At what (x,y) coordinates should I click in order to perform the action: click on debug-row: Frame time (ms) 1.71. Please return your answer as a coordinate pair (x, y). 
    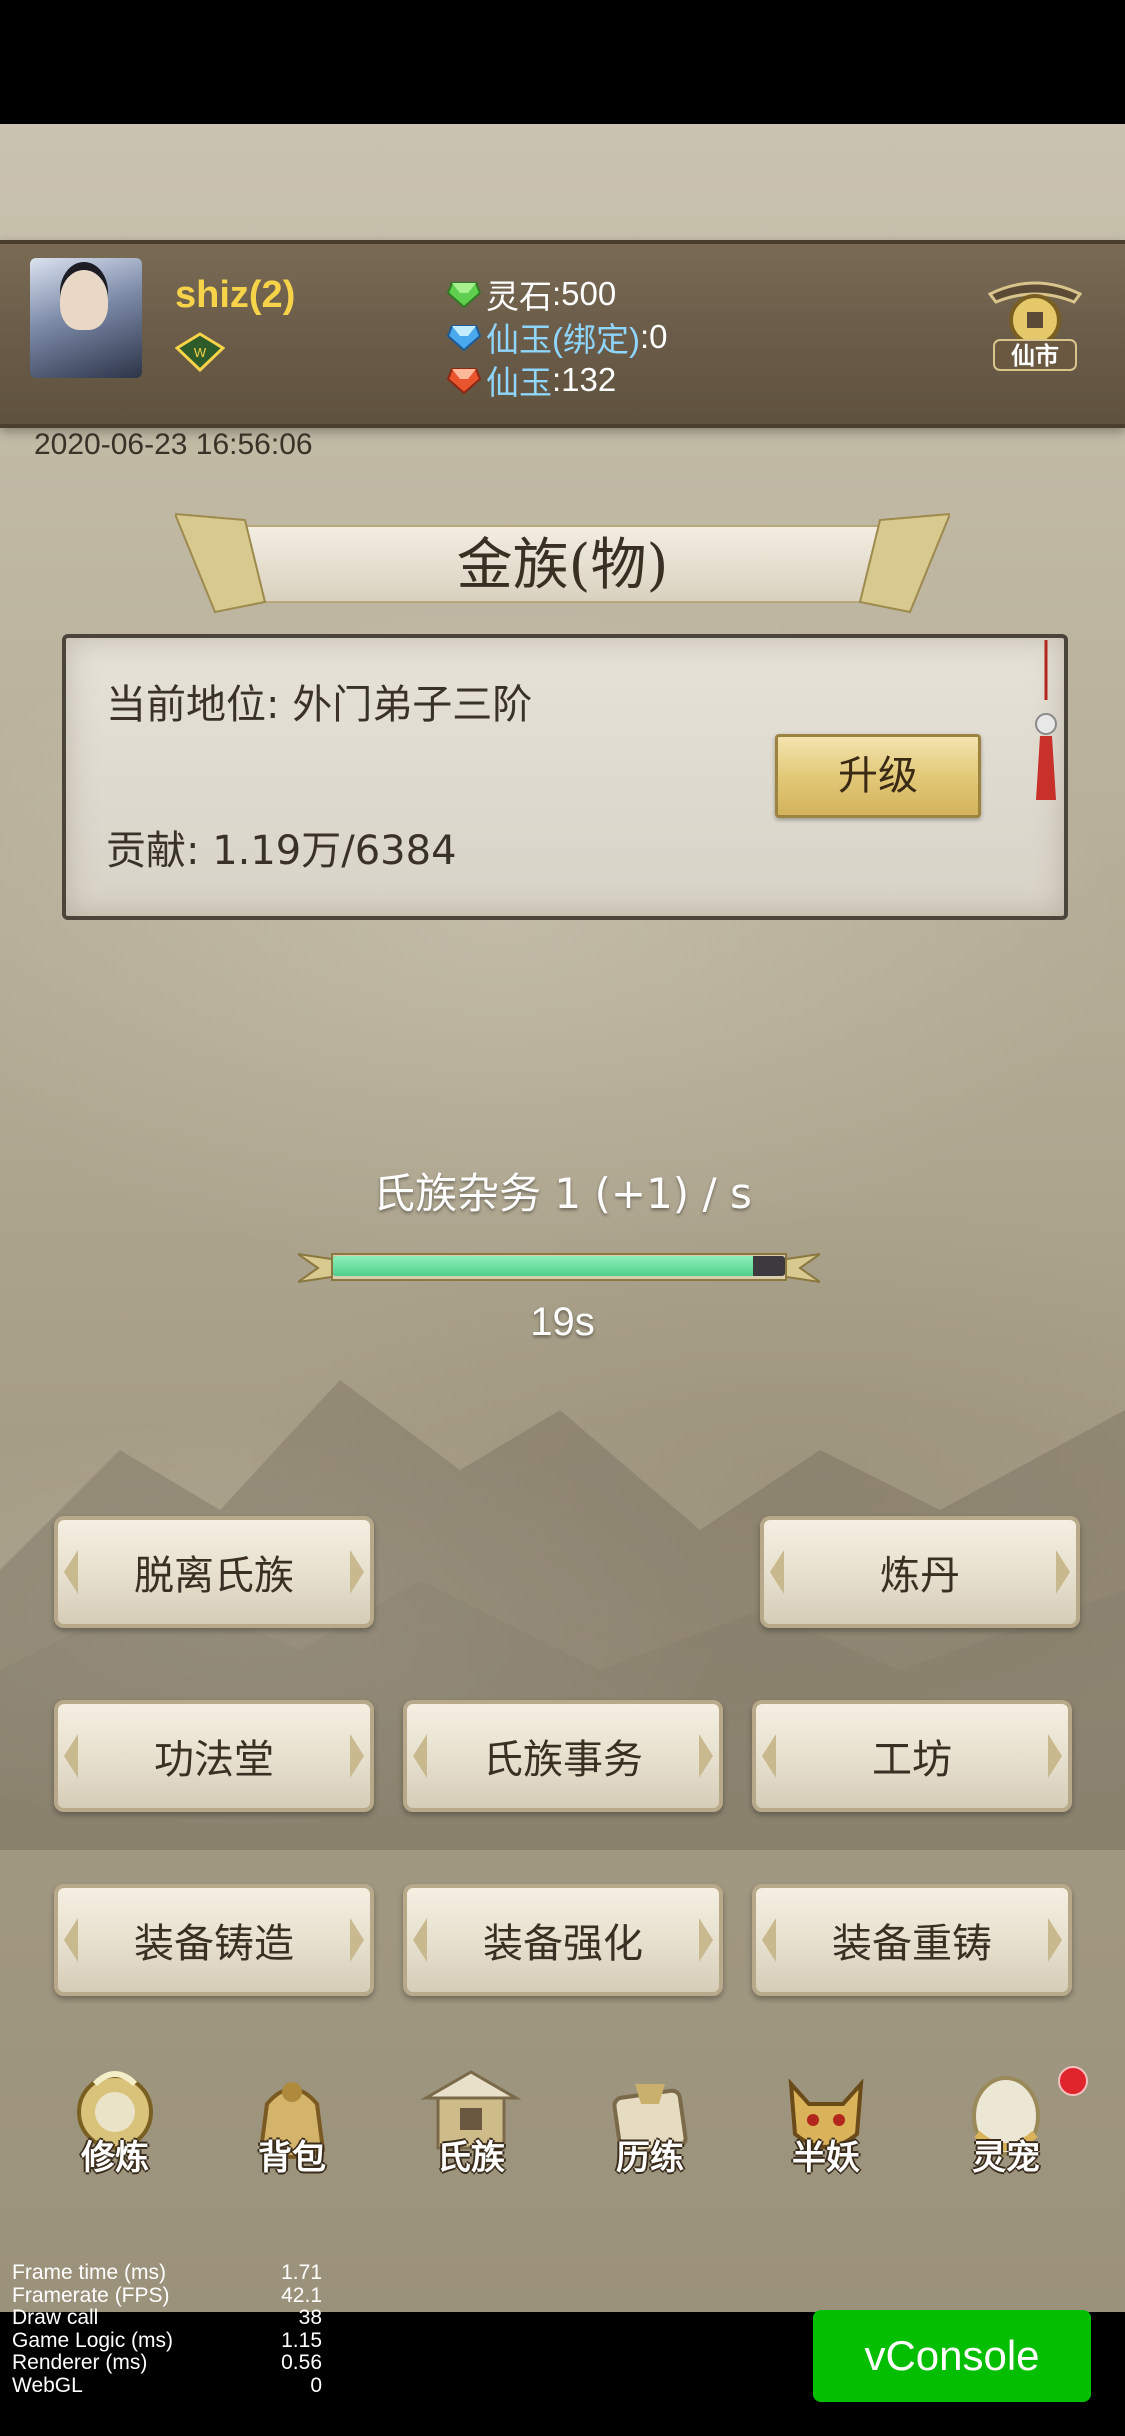
    Looking at the image, I should click on (167, 2272).